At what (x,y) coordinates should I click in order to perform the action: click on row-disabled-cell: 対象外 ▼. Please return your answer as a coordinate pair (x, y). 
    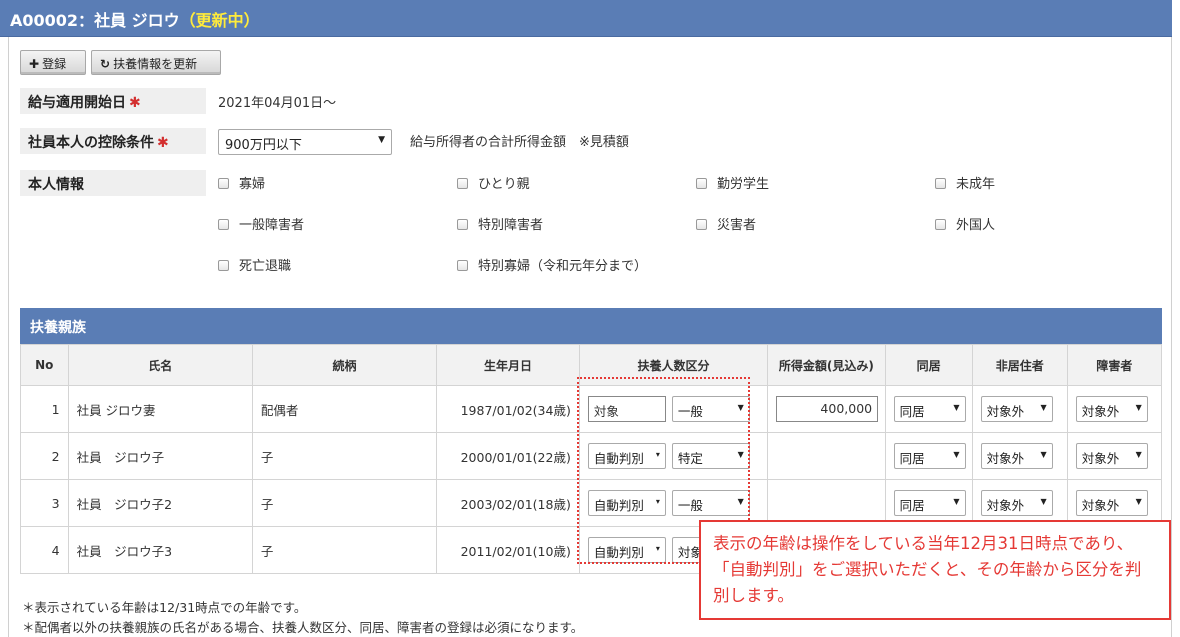
    Looking at the image, I should click on (1114, 456).